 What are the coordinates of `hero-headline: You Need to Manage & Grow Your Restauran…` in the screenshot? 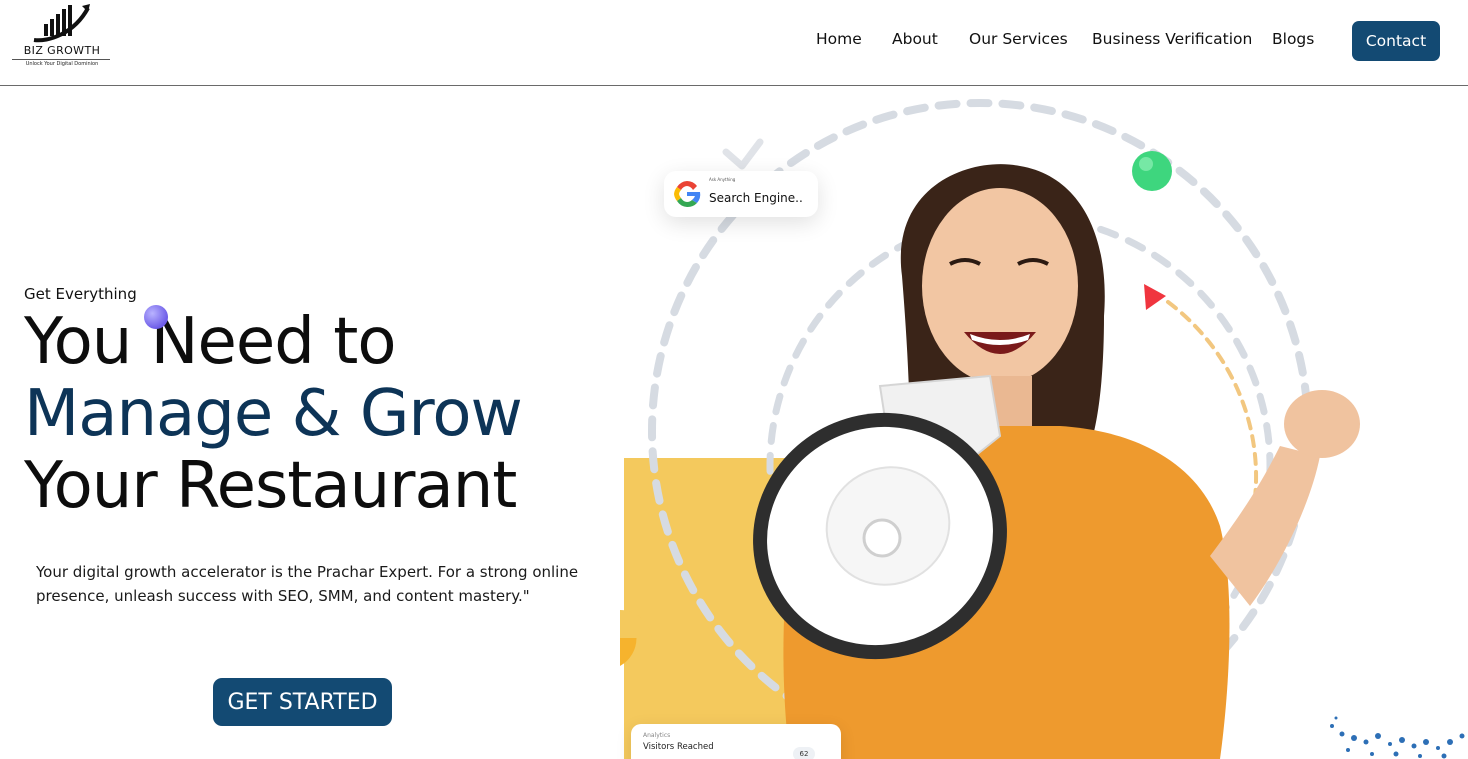 It's located at (324, 414).